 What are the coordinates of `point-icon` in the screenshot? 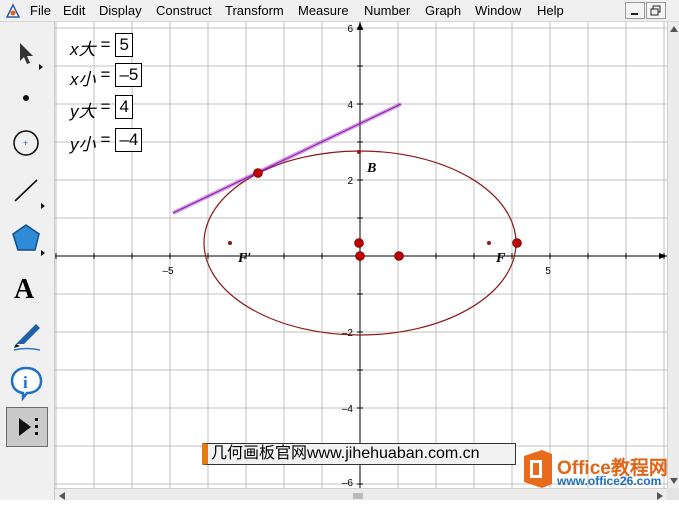 It's located at (26, 98).